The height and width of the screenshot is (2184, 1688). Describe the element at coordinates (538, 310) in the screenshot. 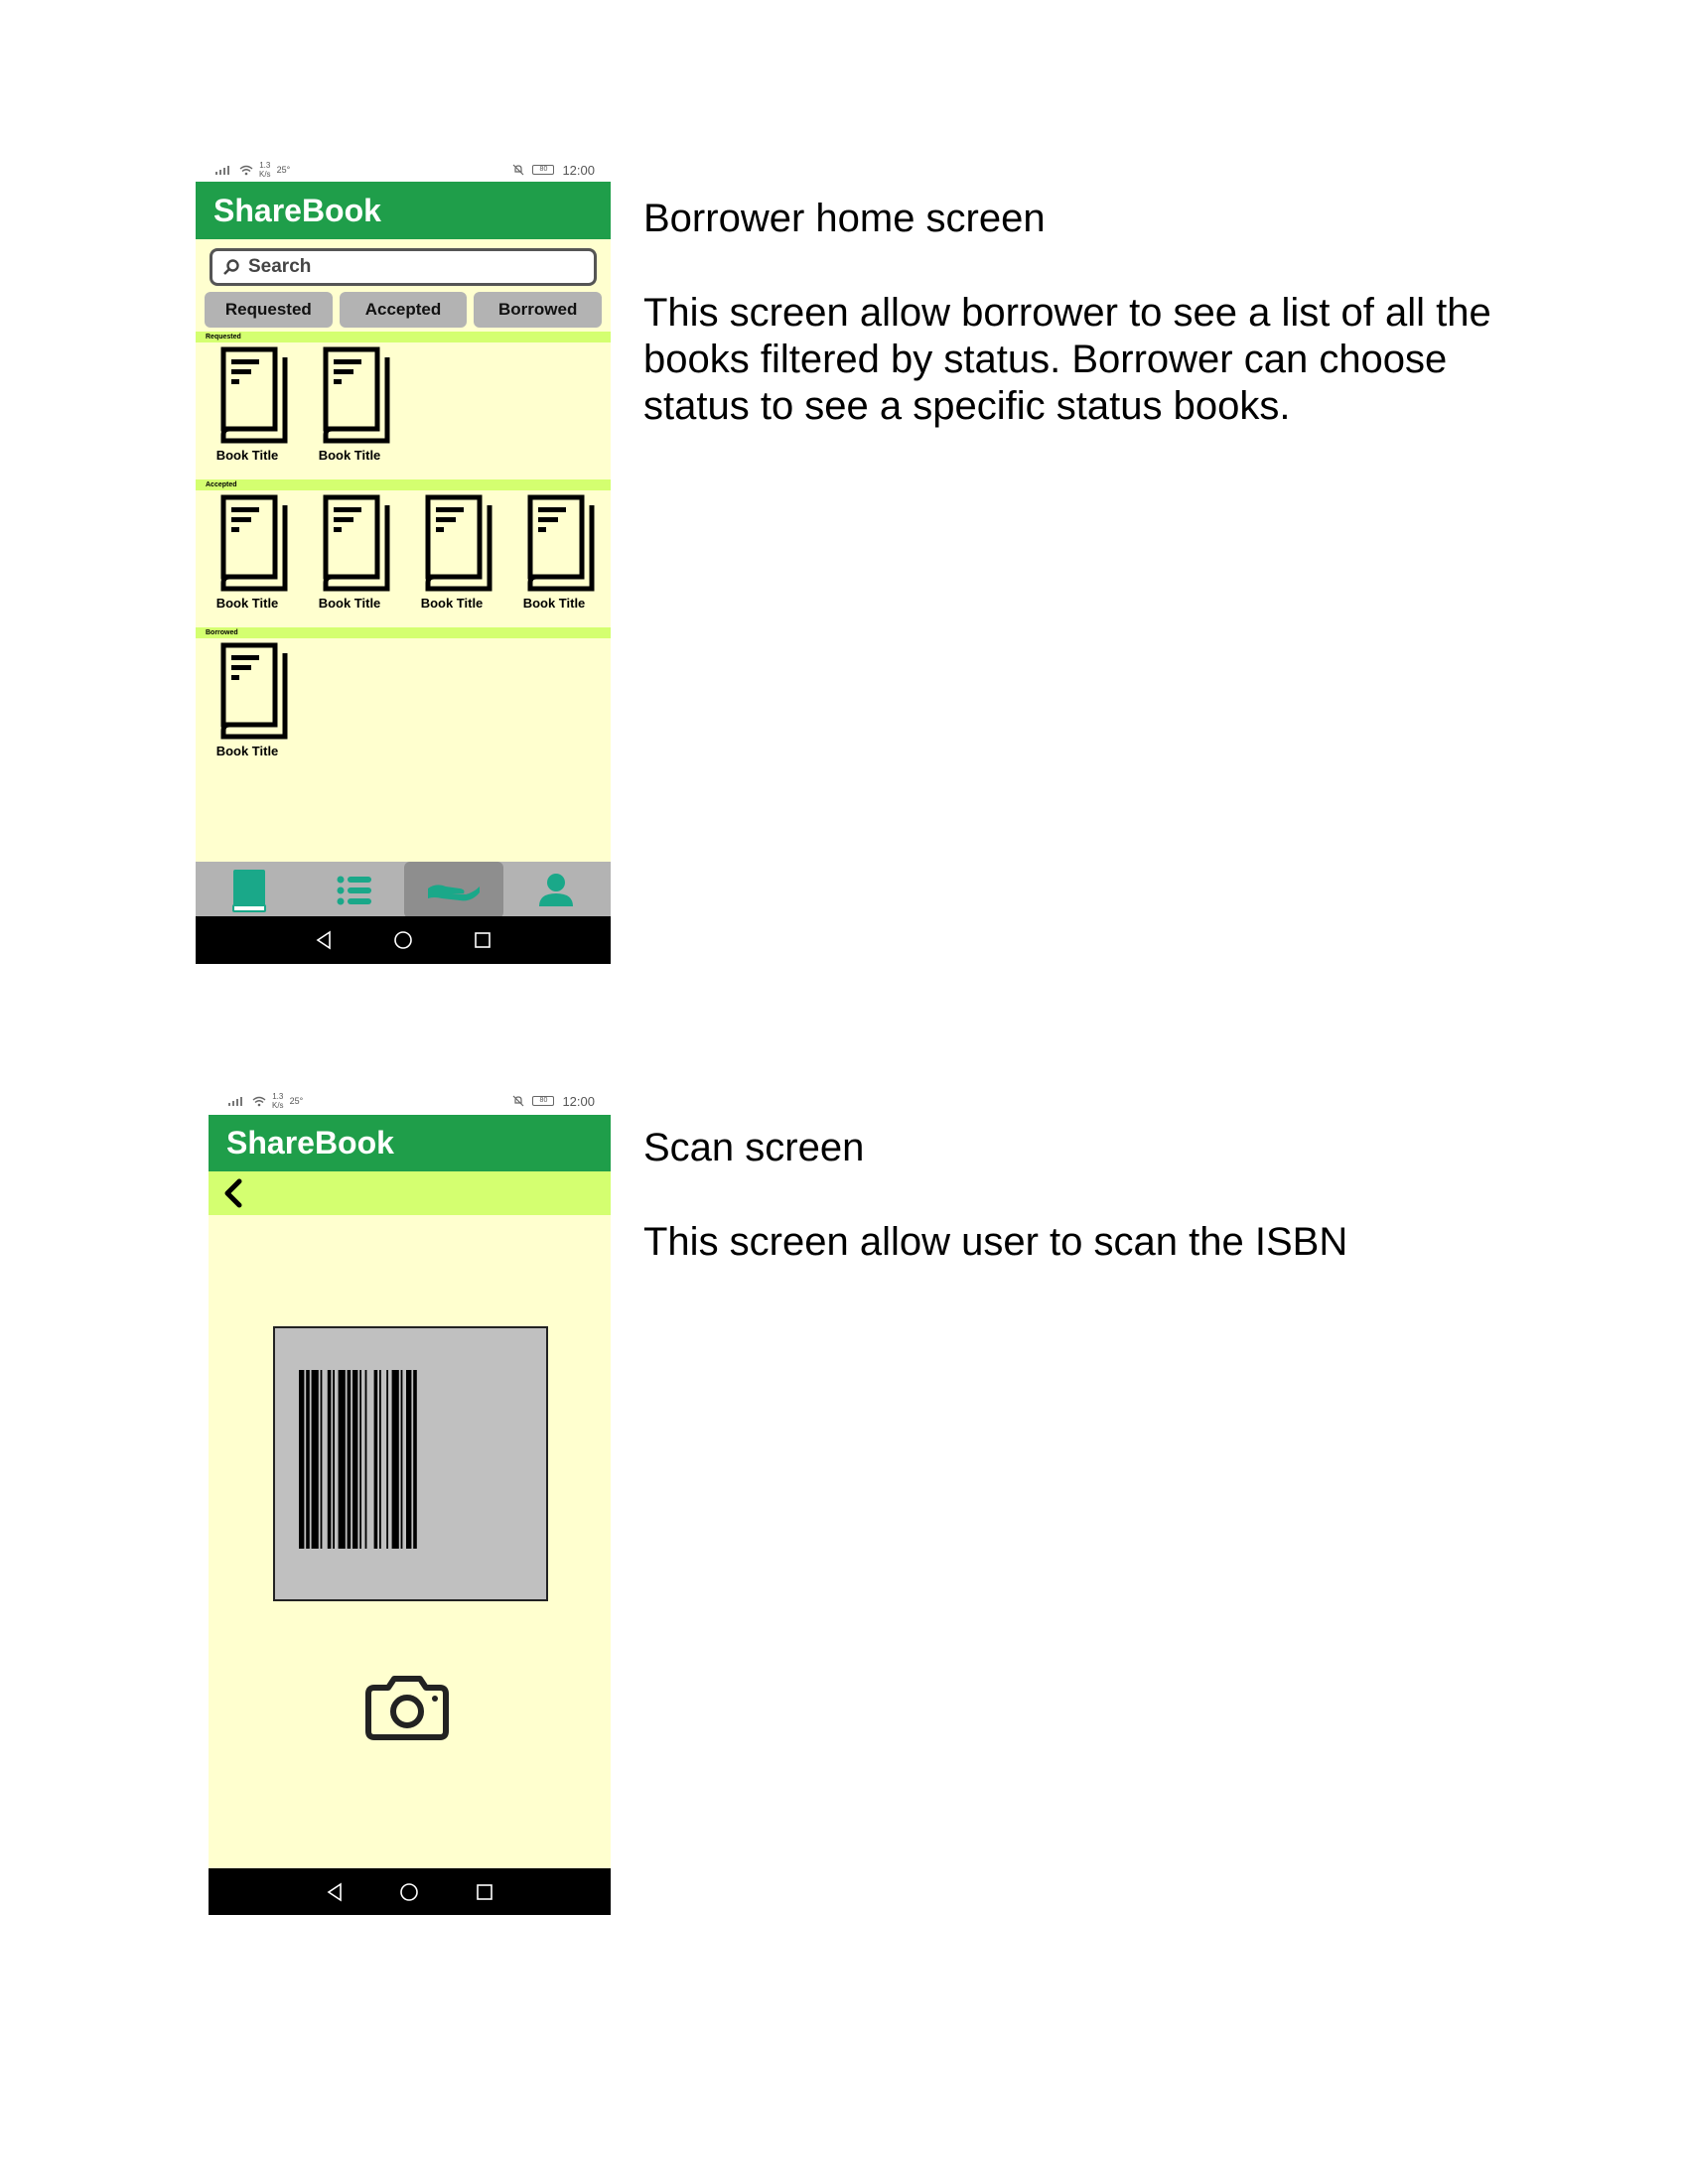

I see `tab-borrowed: Borrowed` at that location.